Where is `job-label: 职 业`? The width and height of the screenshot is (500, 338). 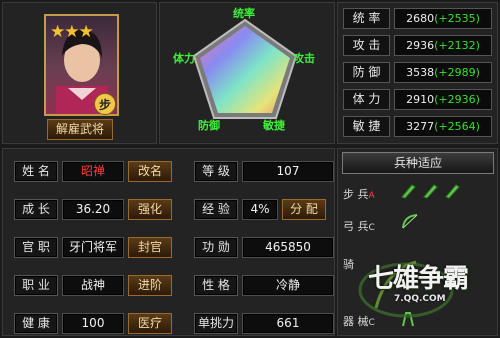
job-label: 职 业 is located at coordinates (36, 285).